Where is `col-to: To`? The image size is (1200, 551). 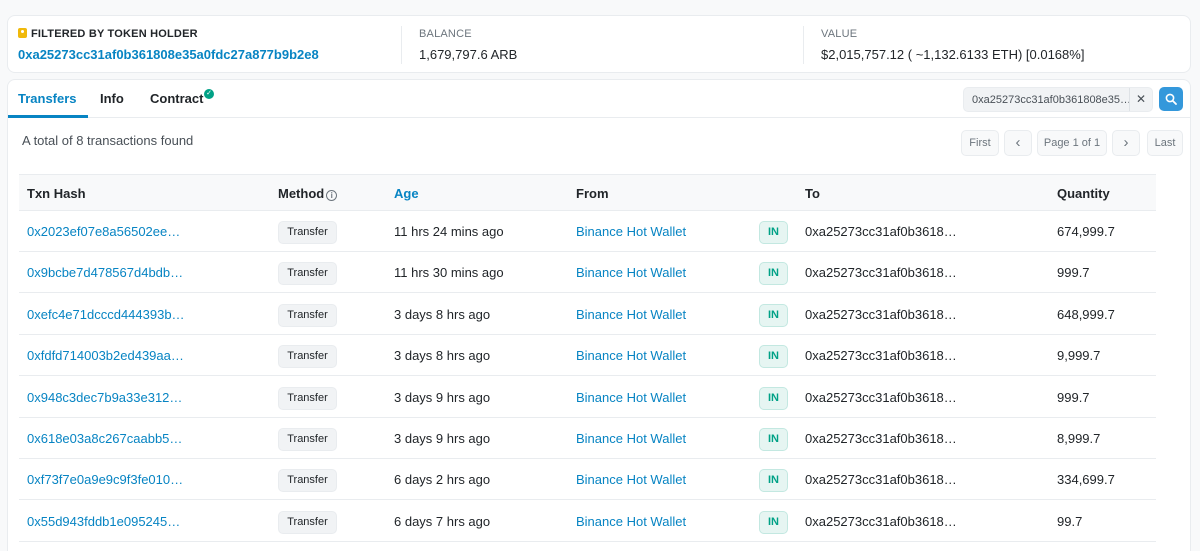 col-to: To is located at coordinates (812, 193).